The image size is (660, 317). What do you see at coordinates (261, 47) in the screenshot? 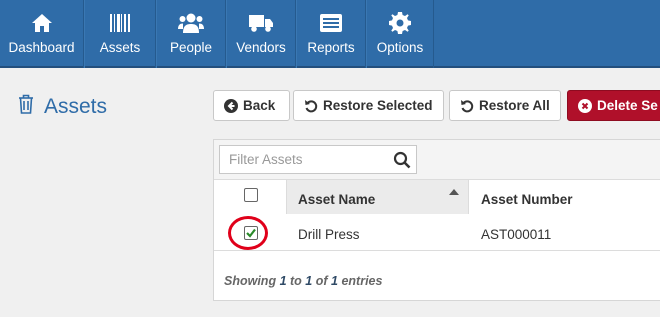
I see `nav-vendors-label: Vendors` at bounding box center [261, 47].